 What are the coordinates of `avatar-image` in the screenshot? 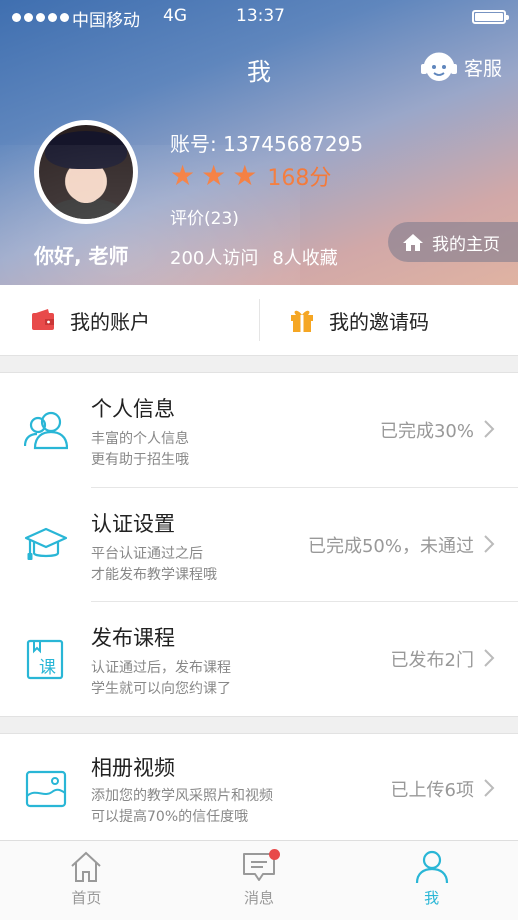 It's located at (86, 172).